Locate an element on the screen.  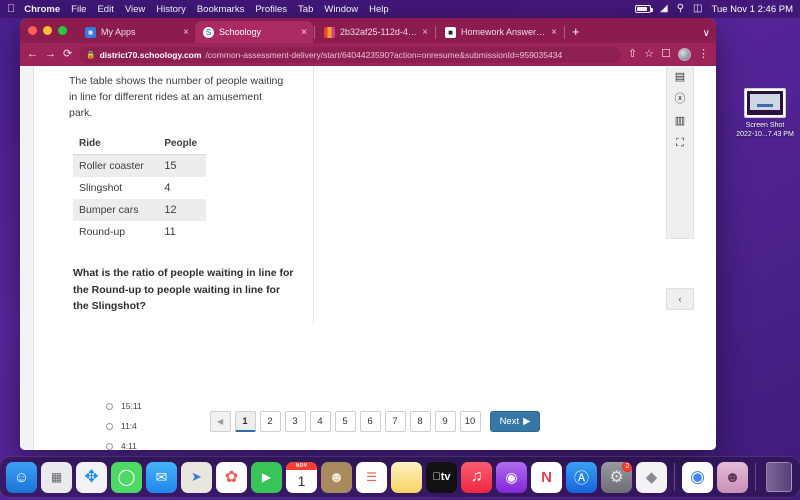
music-note-icon: ♫ is located at coordinates (476, 476).